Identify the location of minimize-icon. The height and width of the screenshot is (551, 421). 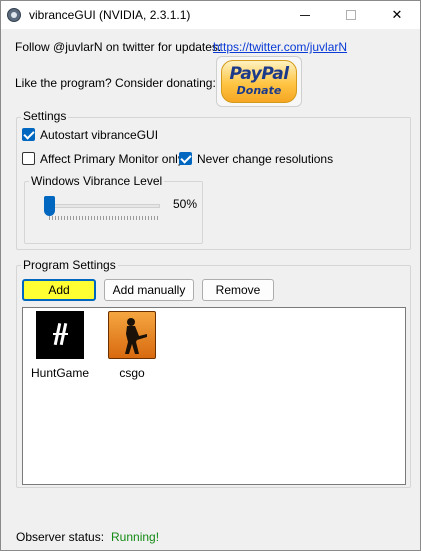
(305, 15).